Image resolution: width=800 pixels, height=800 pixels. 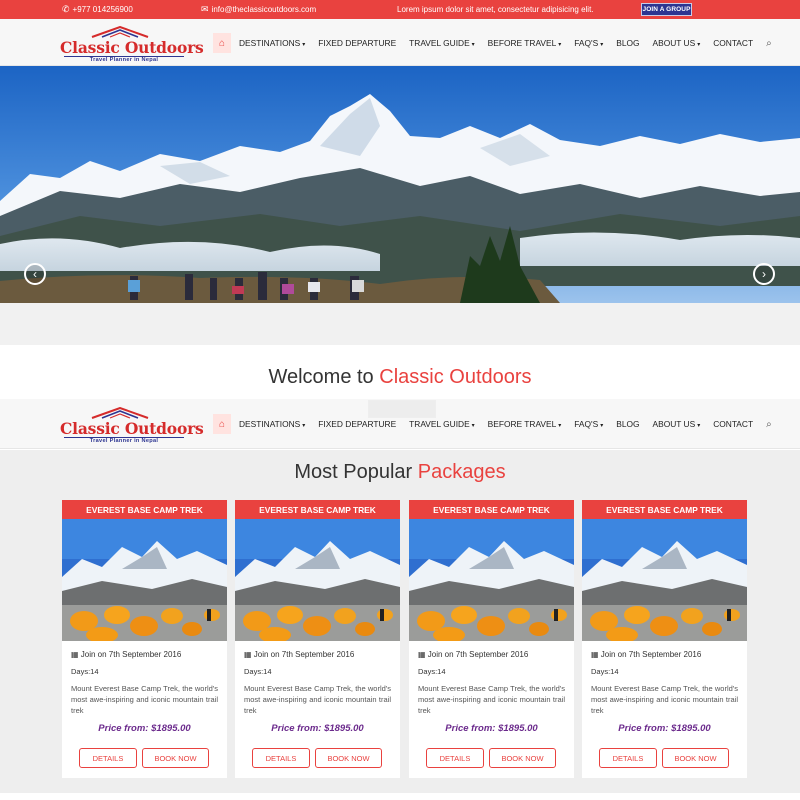 I want to click on logo-roof-graphic, so click(x=120, y=413).